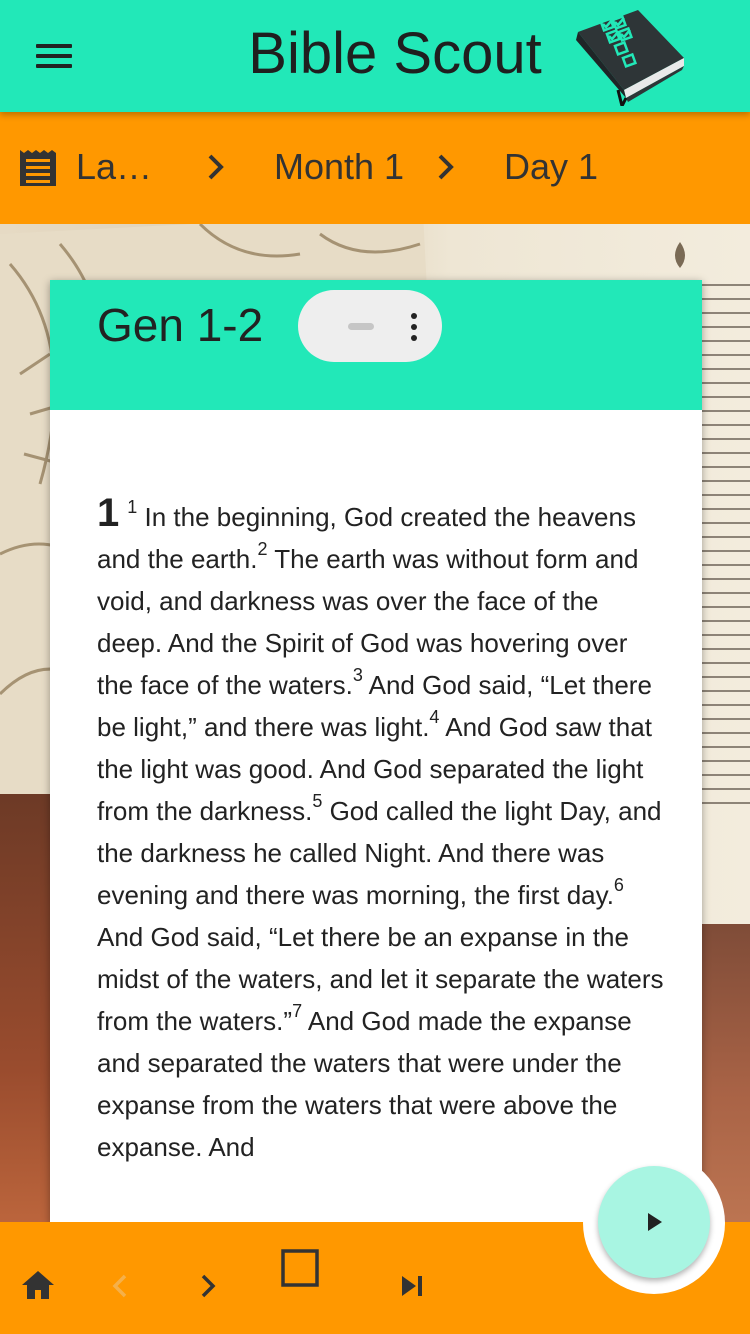 The image size is (750, 1334). I want to click on home-icon, so click(38, 1285).